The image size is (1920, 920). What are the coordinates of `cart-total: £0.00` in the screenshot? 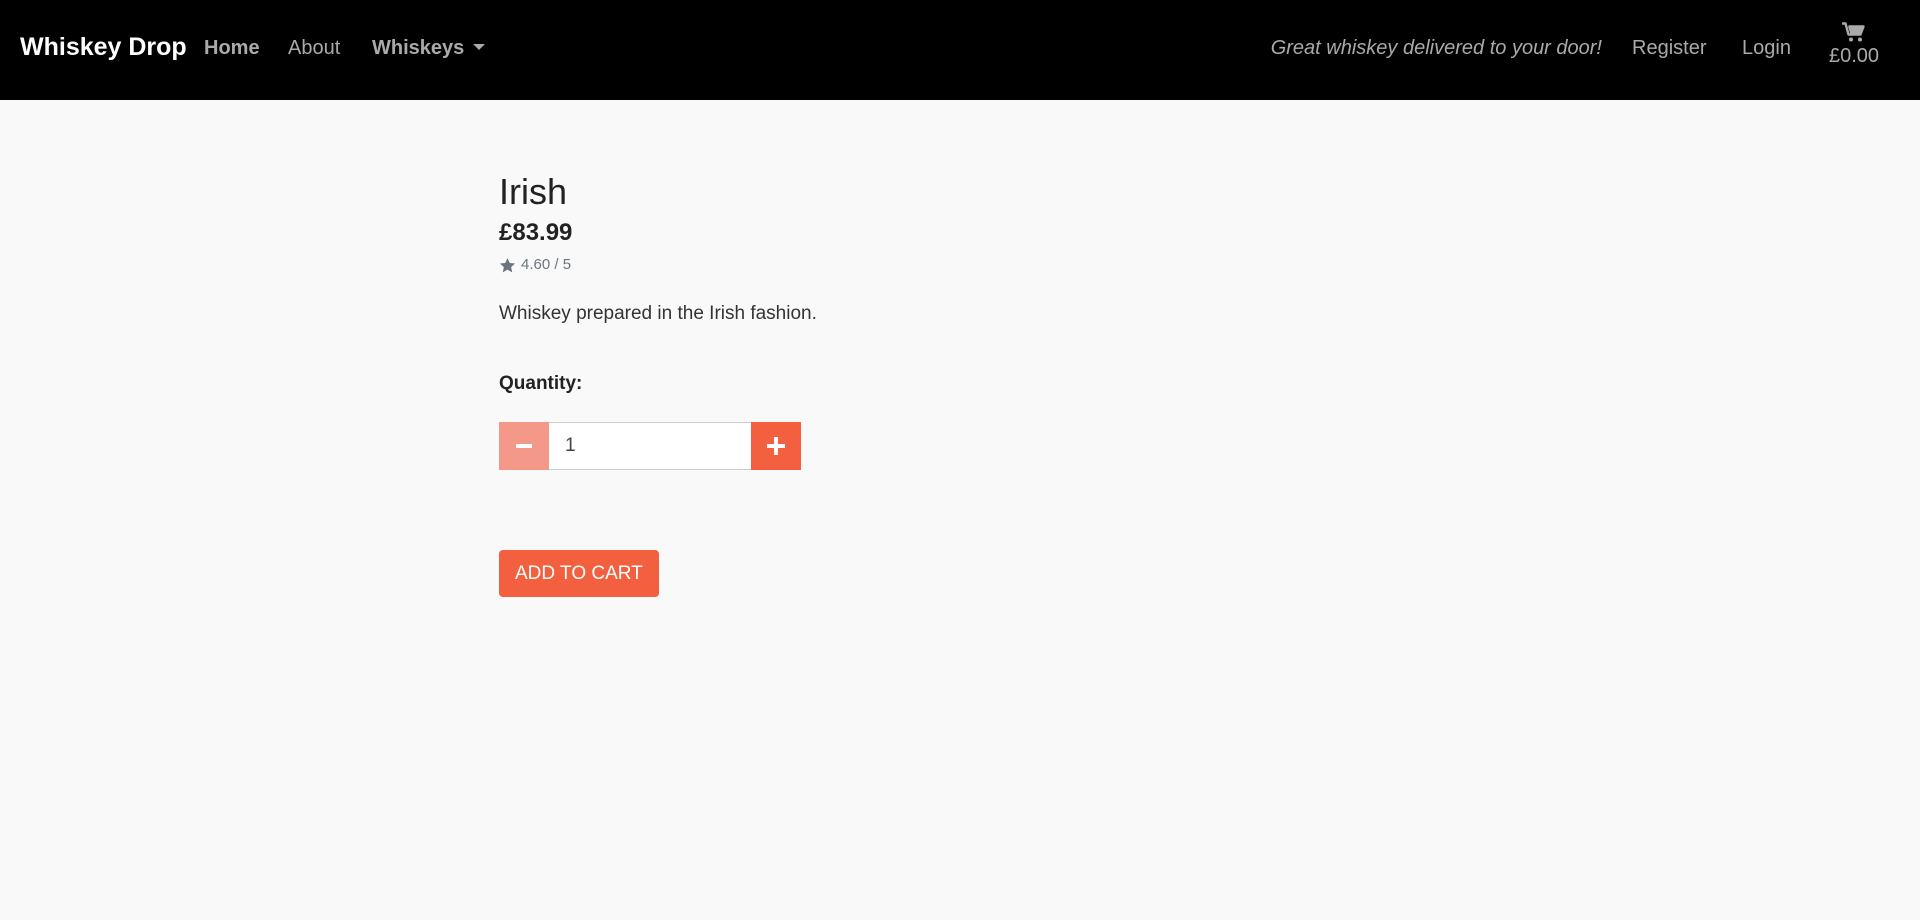 It's located at (1854, 56).